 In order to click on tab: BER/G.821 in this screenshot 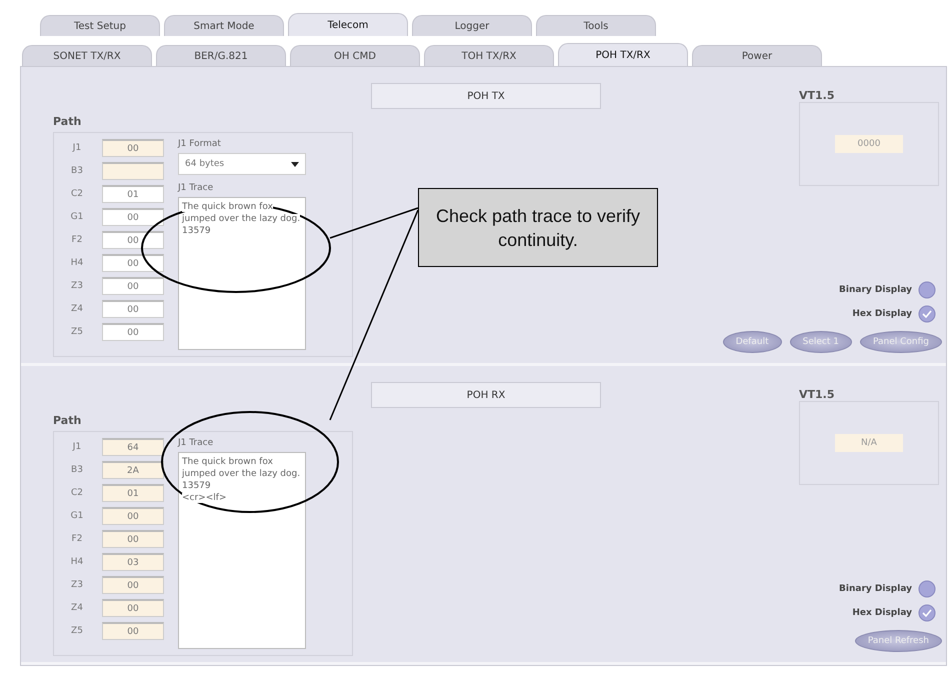, I will do `click(221, 55)`.